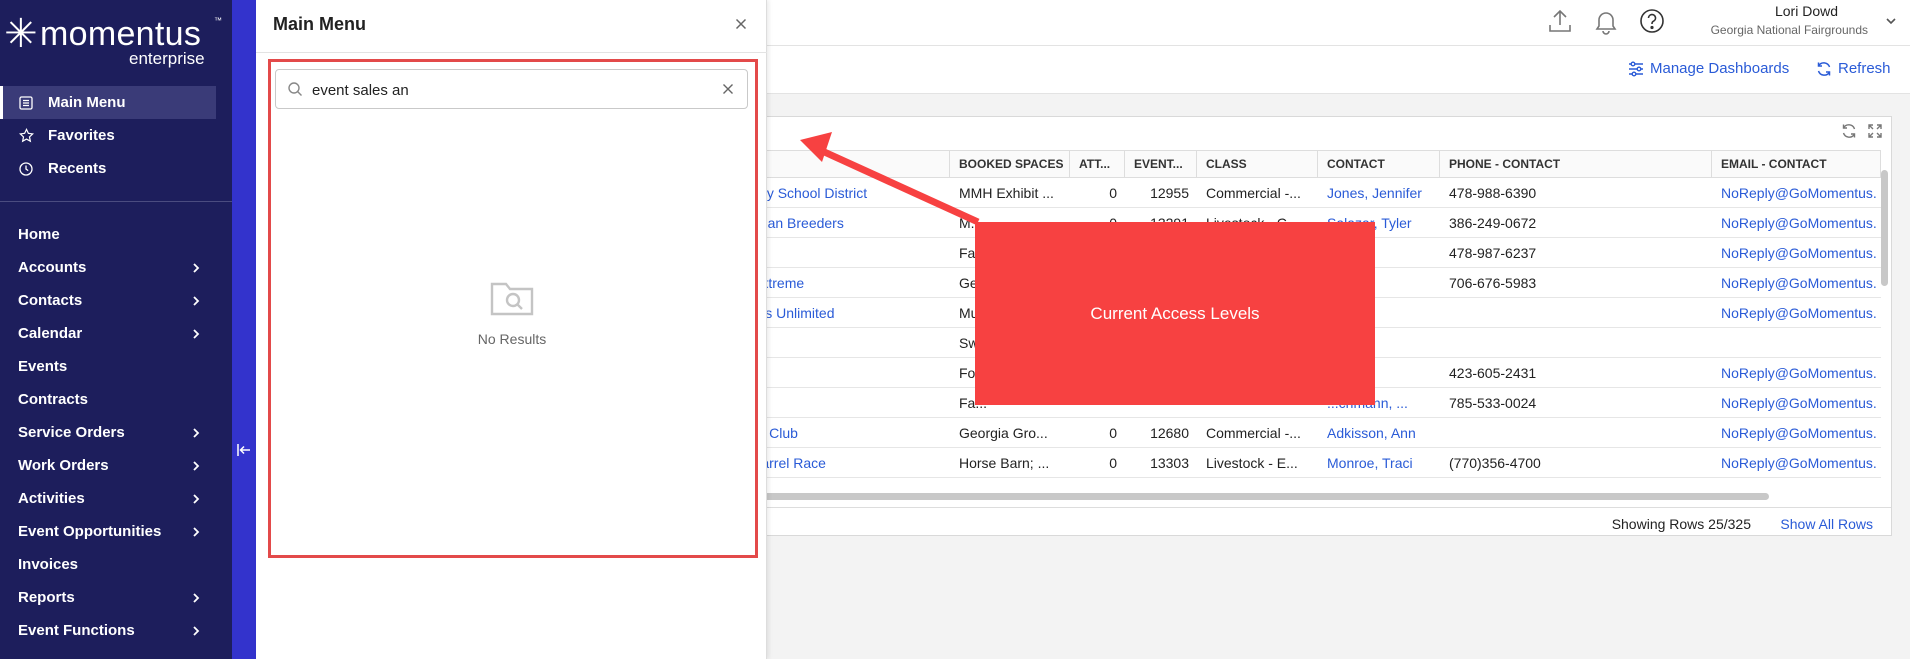  I want to click on expand-icon, so click(1875, 133).